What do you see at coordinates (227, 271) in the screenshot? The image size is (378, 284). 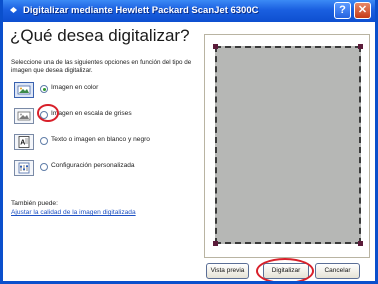 I see `preview-button: Vista previa` at bounding box center [227, 271].